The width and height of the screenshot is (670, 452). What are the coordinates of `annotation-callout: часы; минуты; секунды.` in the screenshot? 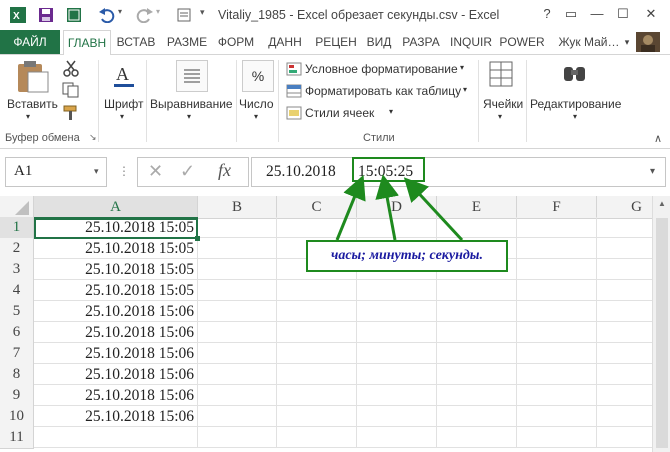 It's located at (407, 256).